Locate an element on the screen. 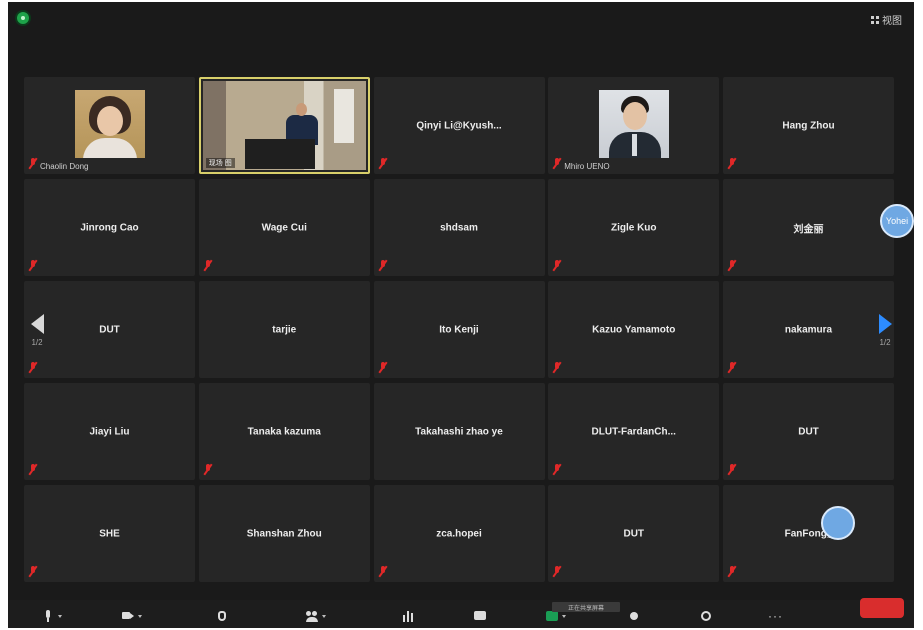  view-button-label: 视图 is located at coordinates (892, 21).